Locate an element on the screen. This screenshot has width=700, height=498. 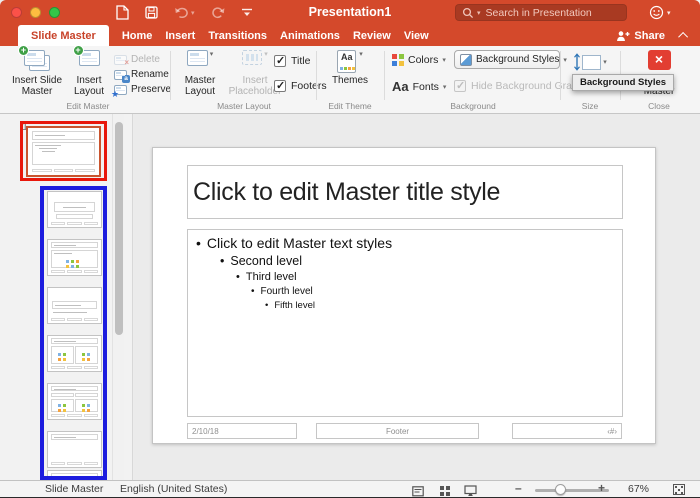
search-icon is located at coordinates (468, 12).